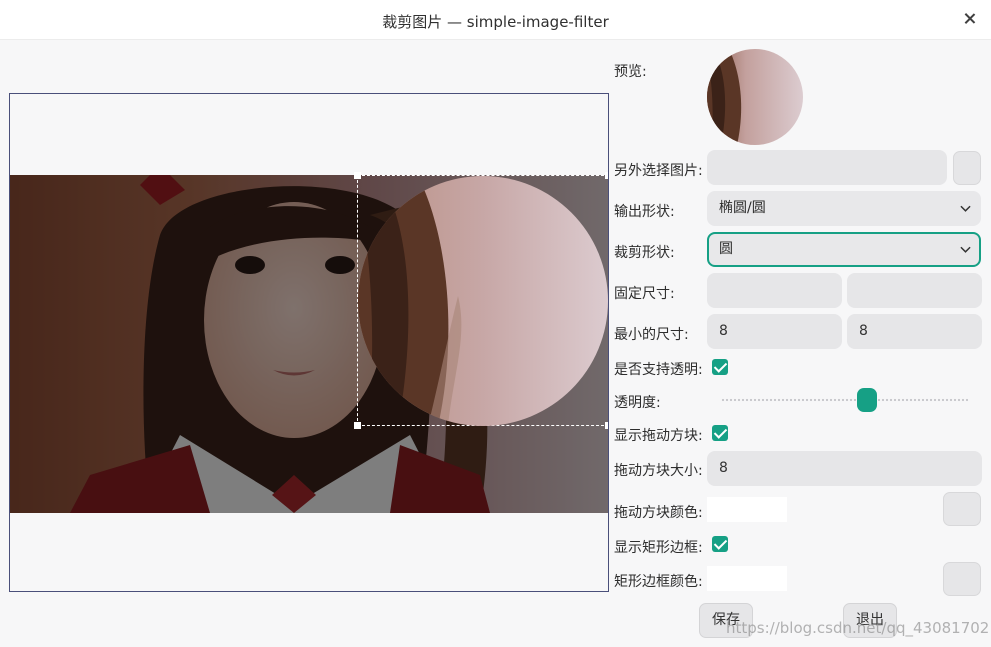 Image resolution: width=991 pixels, height=647 pixels. Describe the element at coordinates (606, 425) in the screenshot. I see `drag-handle-bottom-right` at that location.